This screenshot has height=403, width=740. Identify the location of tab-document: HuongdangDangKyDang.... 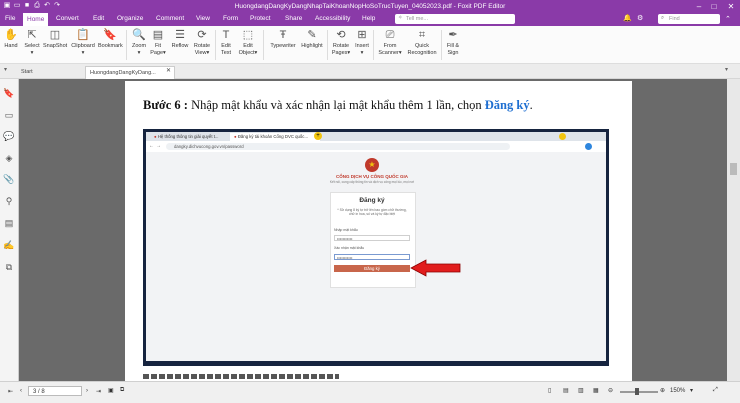
(130, 72).